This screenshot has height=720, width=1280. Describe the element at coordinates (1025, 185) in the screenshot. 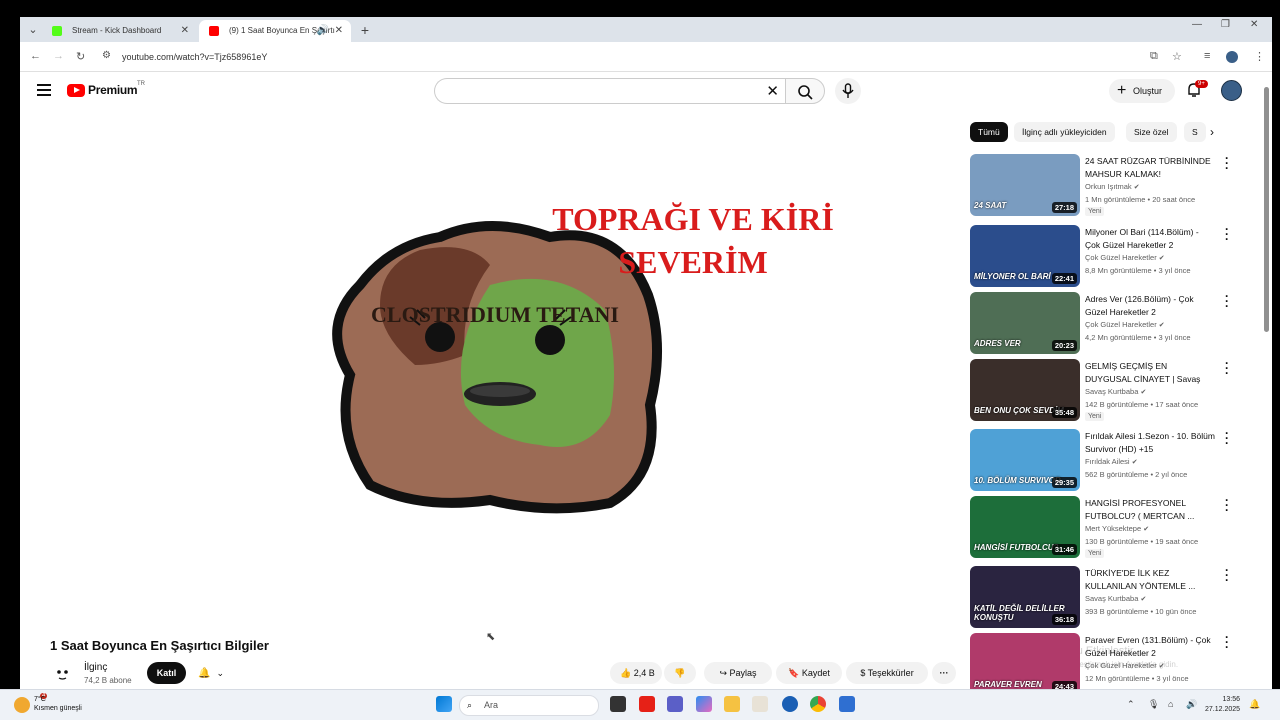

I see `video-thumbnail: 24 SAAT 27:18` at that location.